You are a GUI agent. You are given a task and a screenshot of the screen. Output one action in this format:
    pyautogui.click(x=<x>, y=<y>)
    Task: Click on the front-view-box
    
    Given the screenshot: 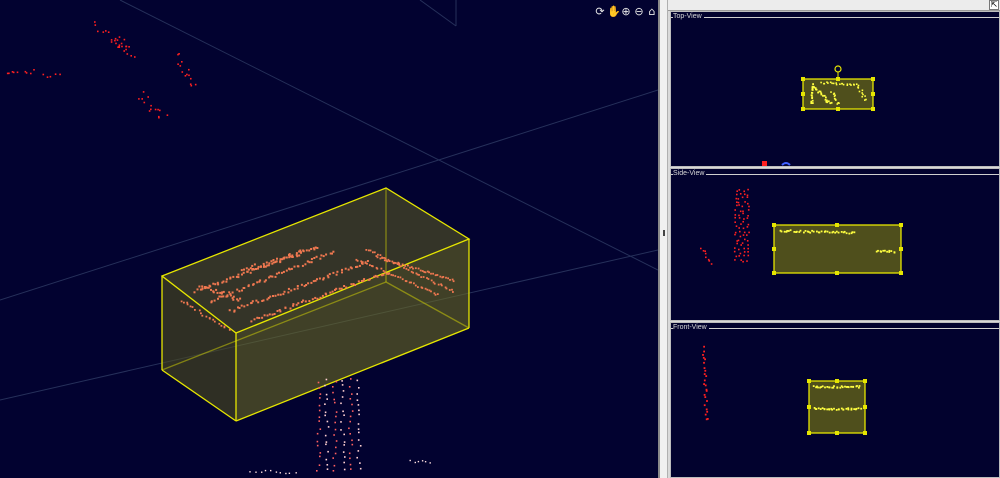 What is the action you would take?
    pyautogui.click(x=837, y=407)
    